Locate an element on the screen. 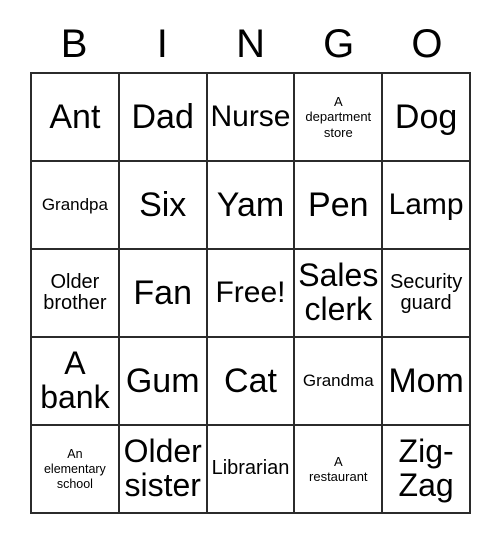  bingo-cell-n5: Librarian is located at coordinates (251, 470).